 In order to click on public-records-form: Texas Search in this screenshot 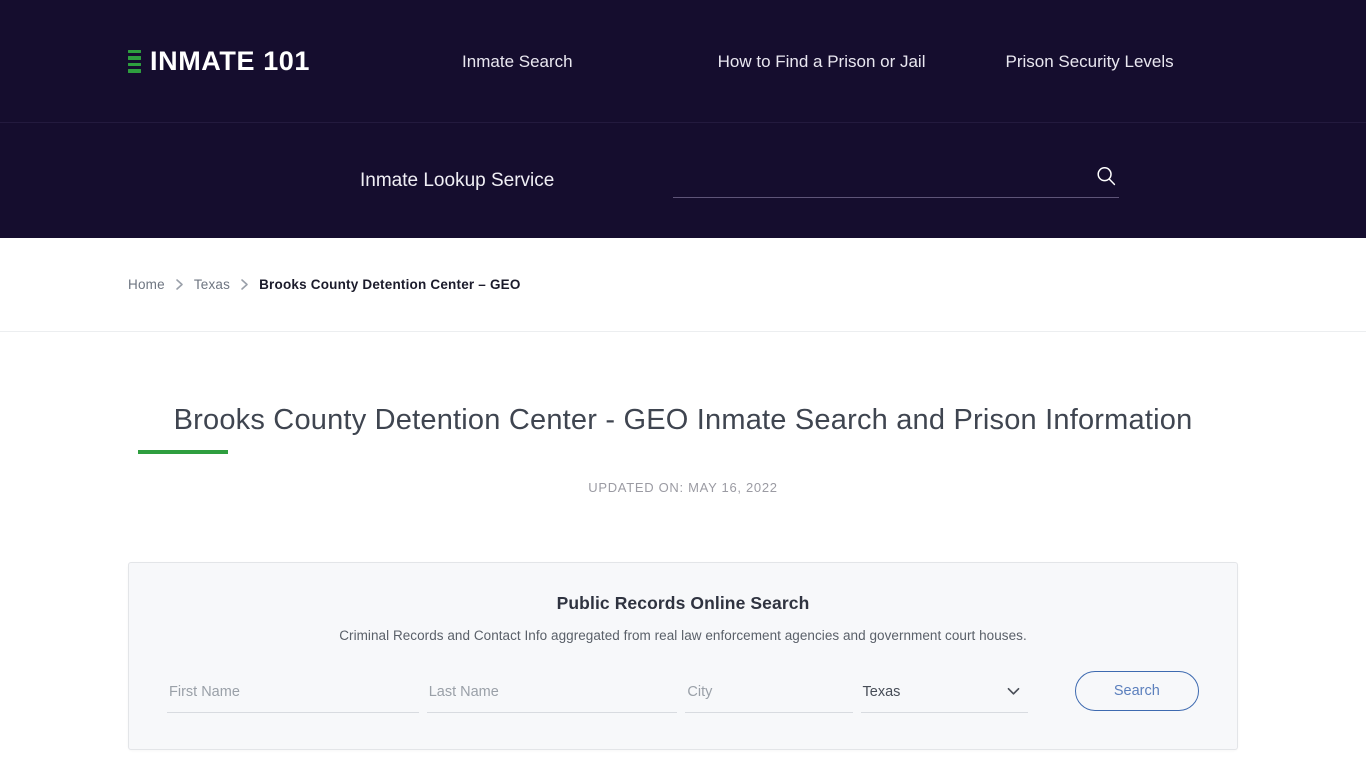, I will do `click(683, 692)`.